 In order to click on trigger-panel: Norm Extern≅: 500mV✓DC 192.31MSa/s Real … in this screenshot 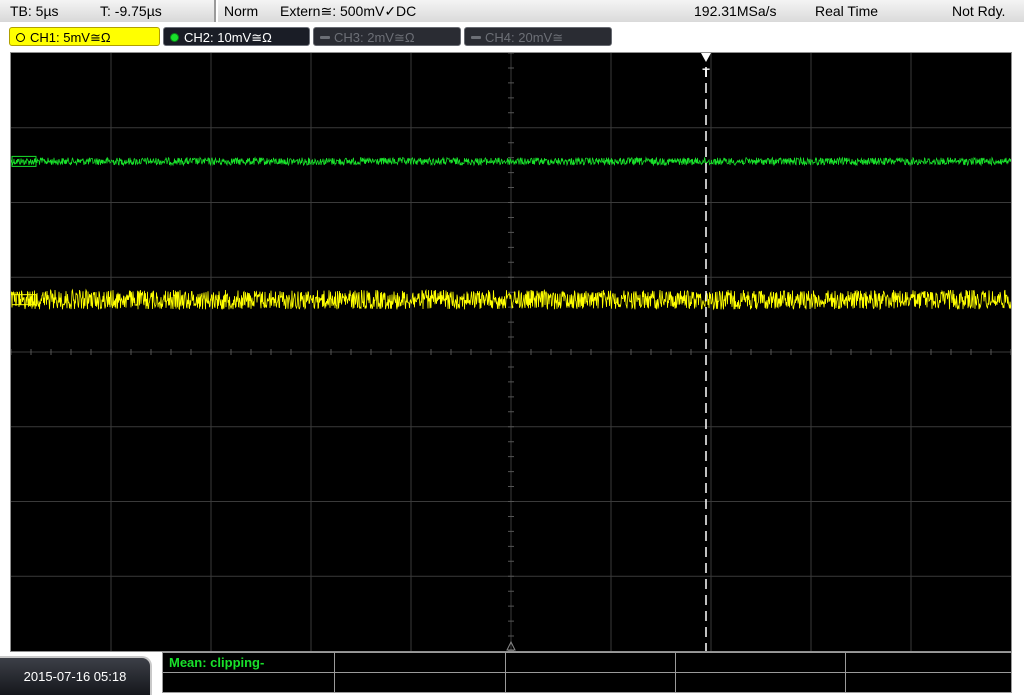, I will do `click(621, 11)`.